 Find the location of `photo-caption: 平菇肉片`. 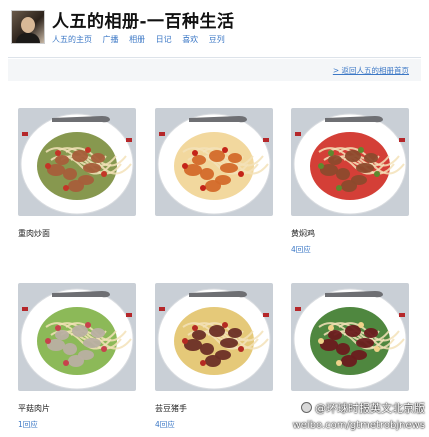

photo-caption: 平菇肉片 is located at coordinates (34, 408).